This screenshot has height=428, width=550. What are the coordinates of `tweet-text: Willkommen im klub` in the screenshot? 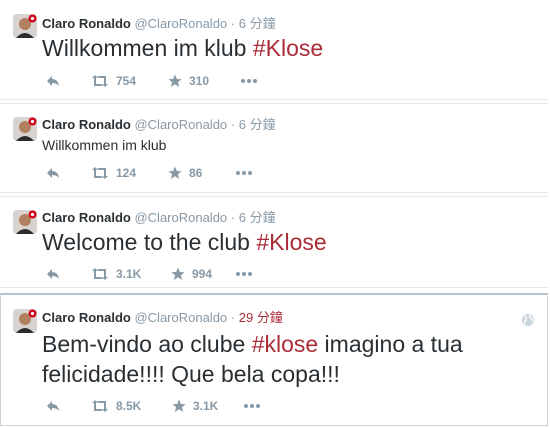 It's located at (104, 145).